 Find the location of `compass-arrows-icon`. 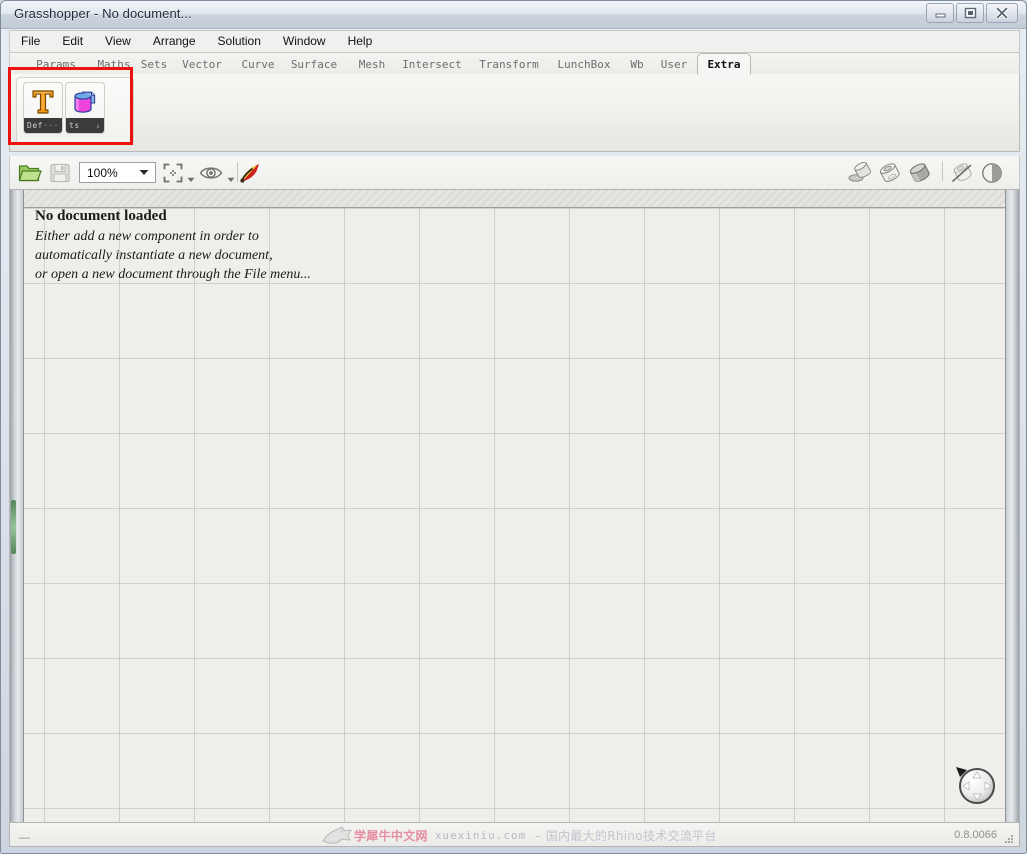

compass-arrows-icon is located at coordinates (975, 785).